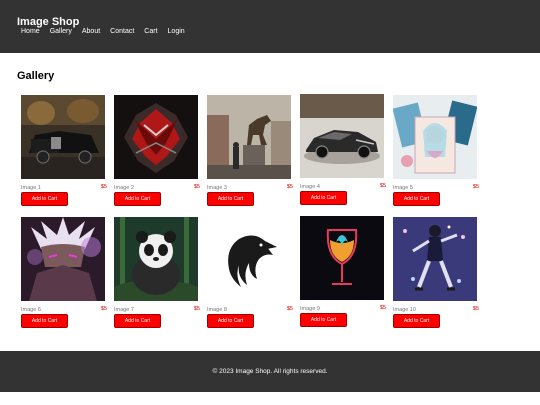 This screenshot has height=405, width=540. Describe the element at coordinates (61, 31) in the screenshot. I see `nav-gallery: Gallery` at that location.